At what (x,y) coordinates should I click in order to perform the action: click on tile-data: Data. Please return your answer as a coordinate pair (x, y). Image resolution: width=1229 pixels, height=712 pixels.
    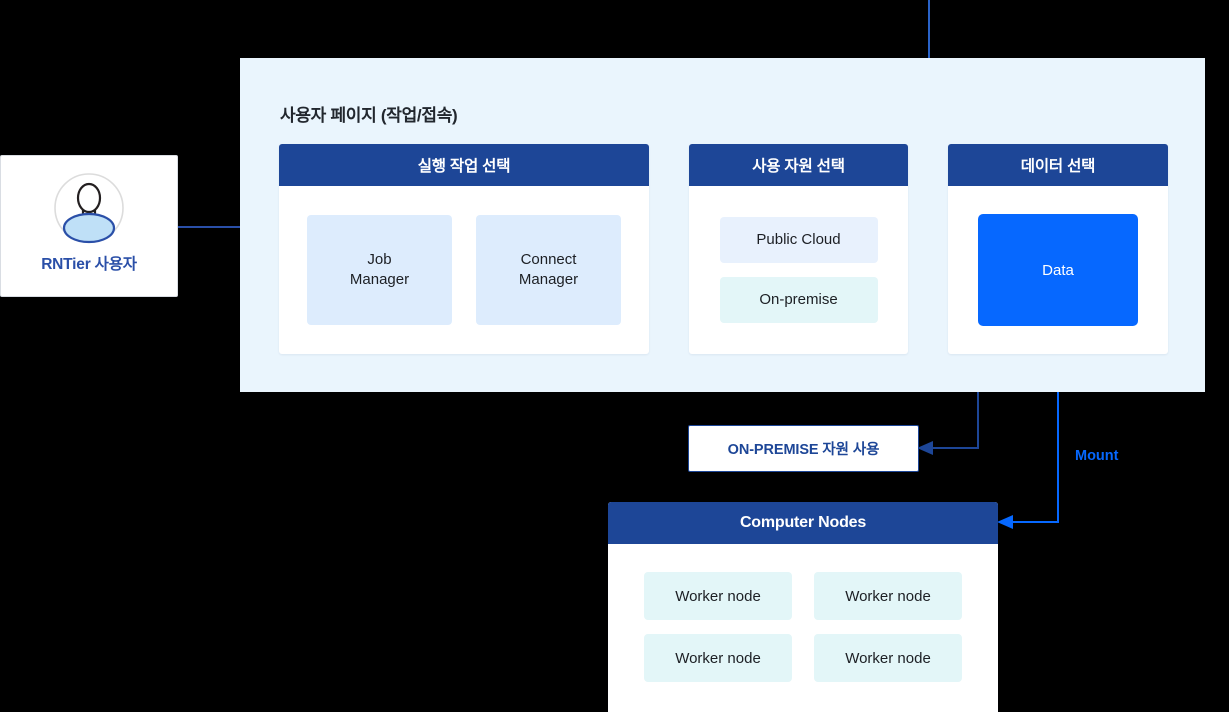
    Looking at the image, I should click on (1058, 270).